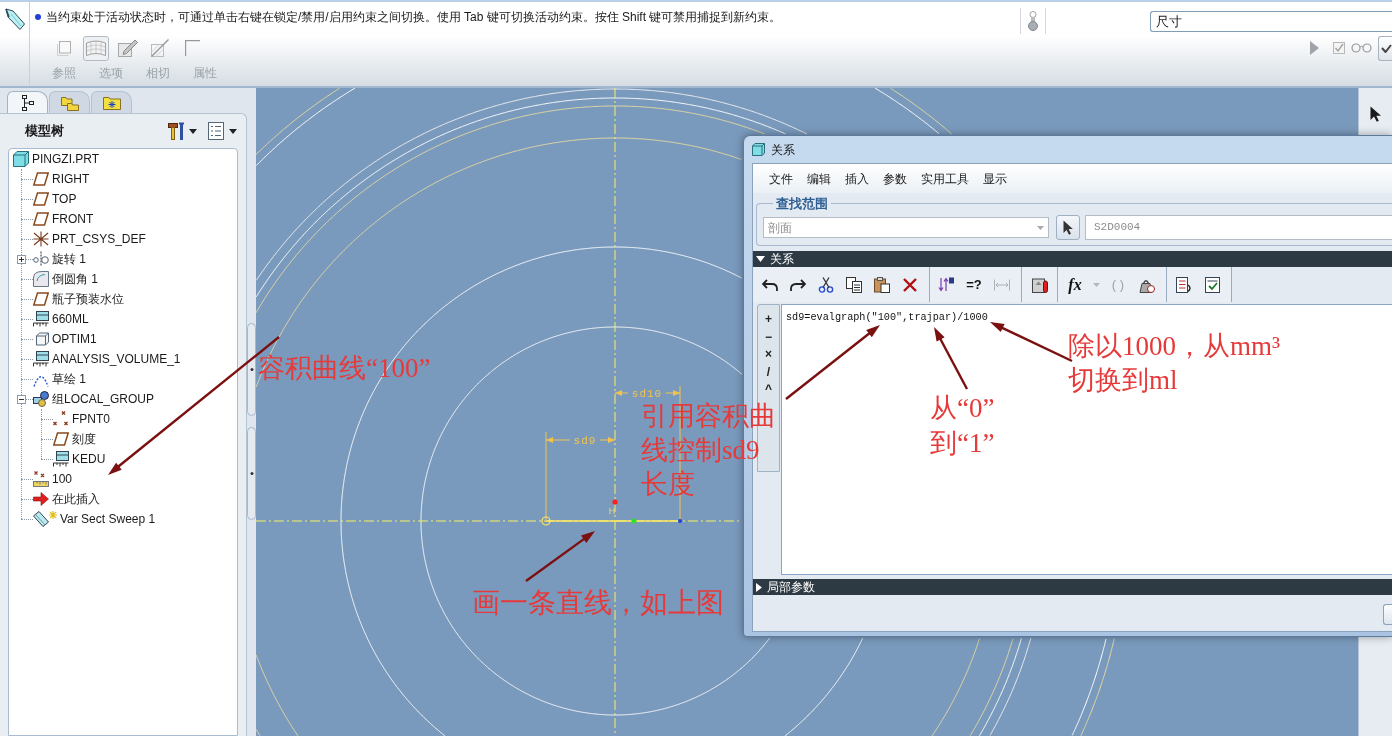 The height and width of the screenshot is (736, 1392). What do you see at coordinates (946, 284) in the screenshot?
I see `arrows-icon` at bounding box center [946, 284].